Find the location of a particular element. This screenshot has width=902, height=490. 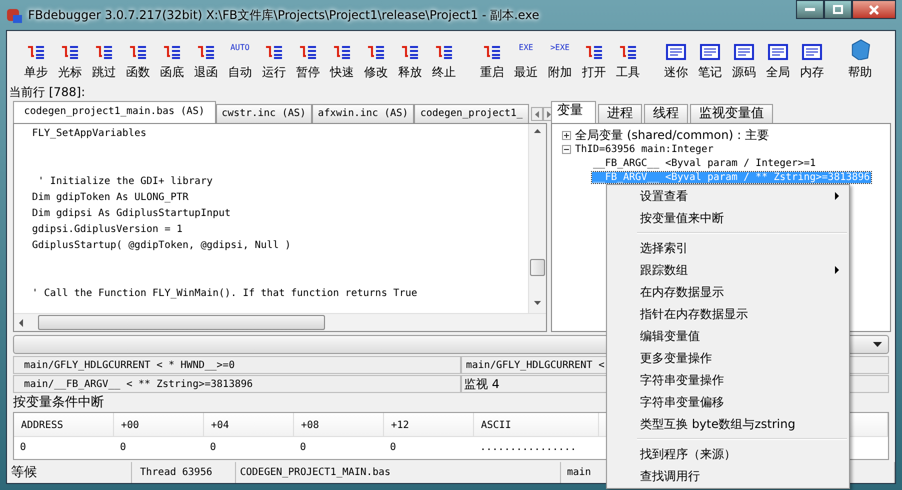

toolbar-button: >EXE 附加 is located at coordinates (560, 62).